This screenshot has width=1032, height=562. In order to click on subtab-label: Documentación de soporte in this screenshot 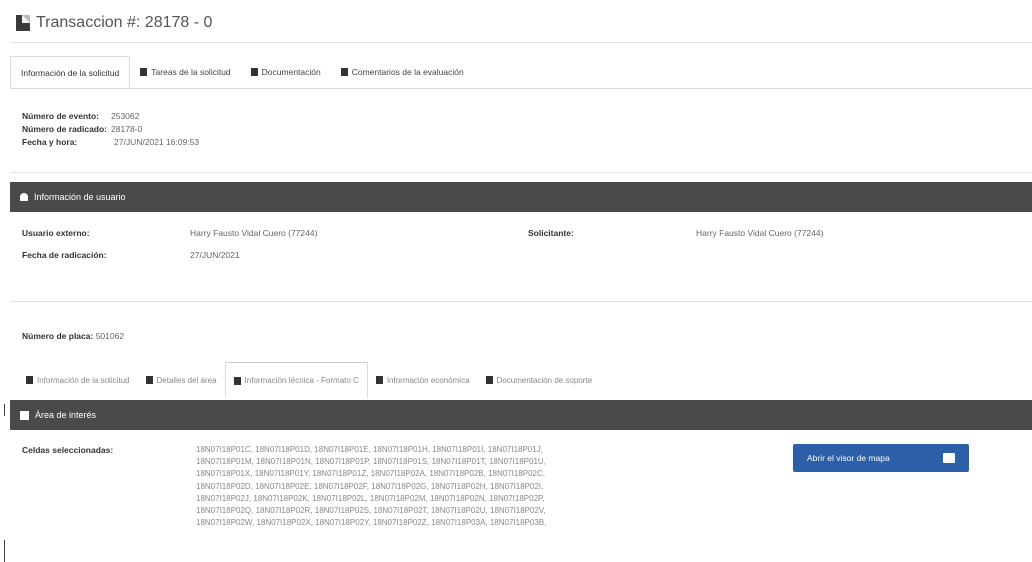, I will do `click(544, 380)`.